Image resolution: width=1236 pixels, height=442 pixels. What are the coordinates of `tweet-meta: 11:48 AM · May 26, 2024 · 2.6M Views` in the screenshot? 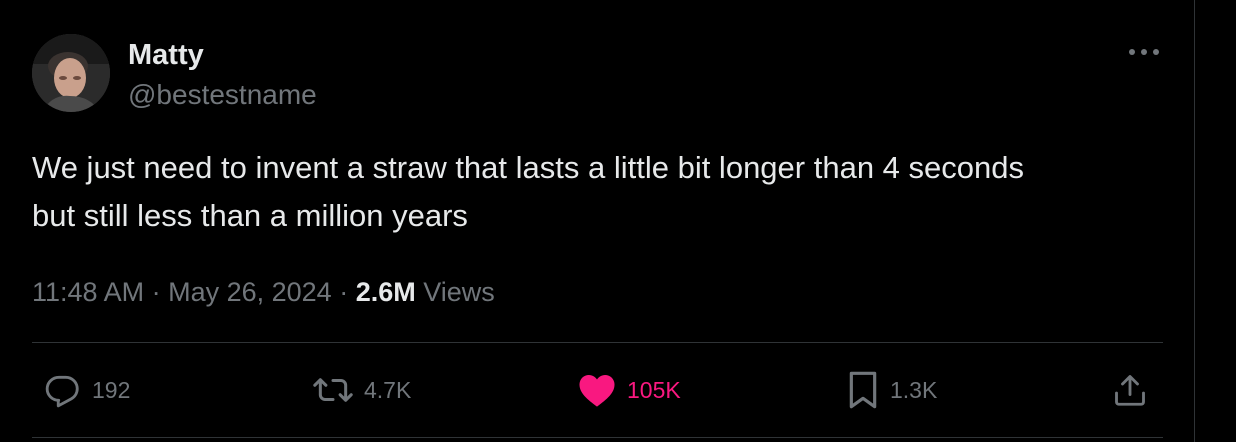 It's located at (263, 292).